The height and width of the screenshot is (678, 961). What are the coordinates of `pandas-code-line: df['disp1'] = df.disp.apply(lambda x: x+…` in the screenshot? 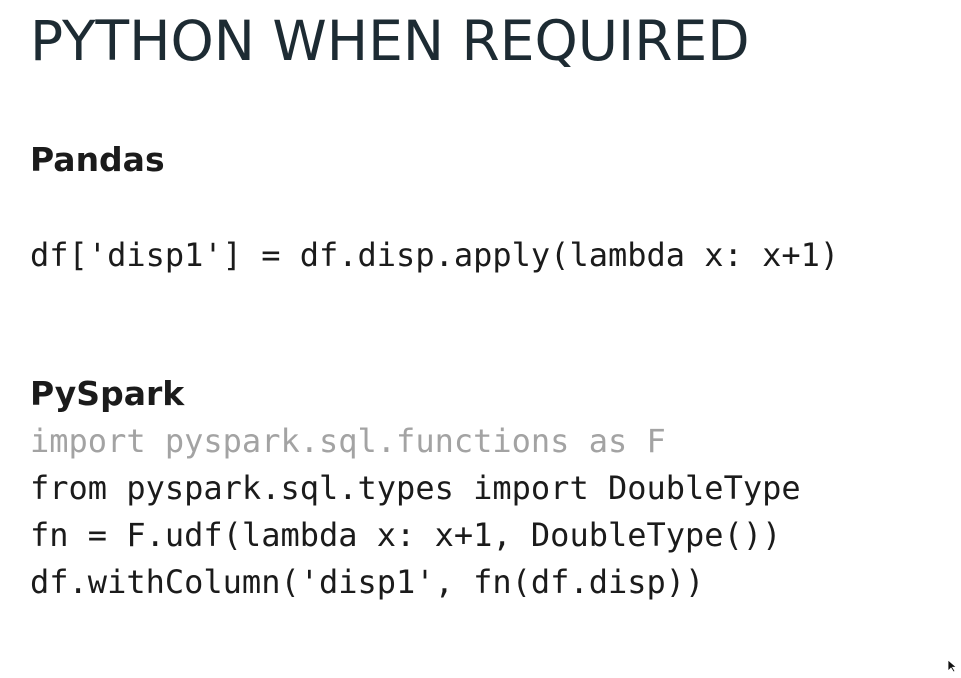 It's located at (435, 255).